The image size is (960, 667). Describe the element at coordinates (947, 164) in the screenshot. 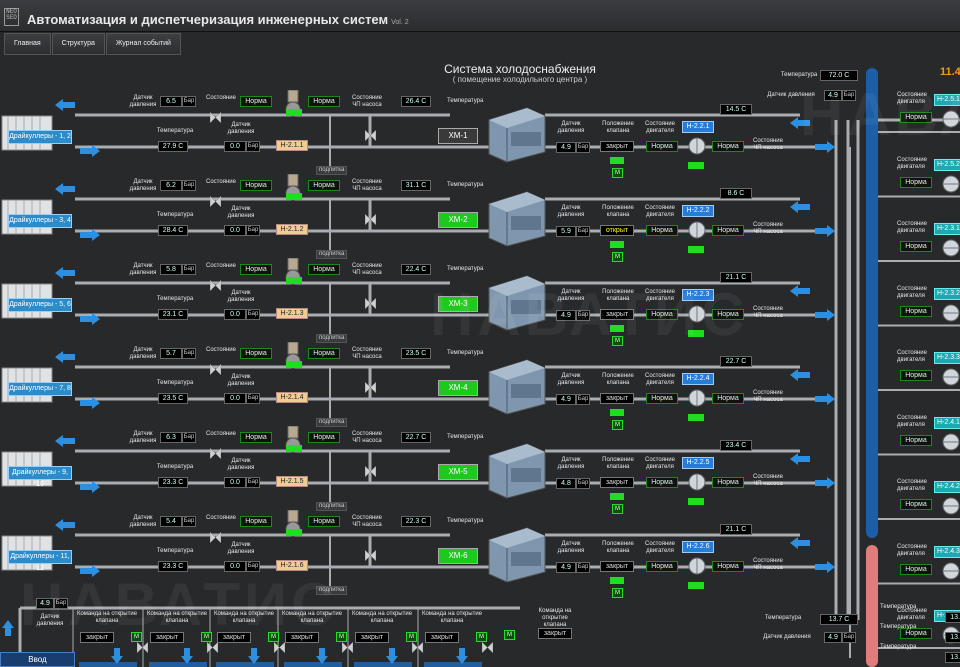

I see `right-pump-button: Н-2.5.2` at that location.